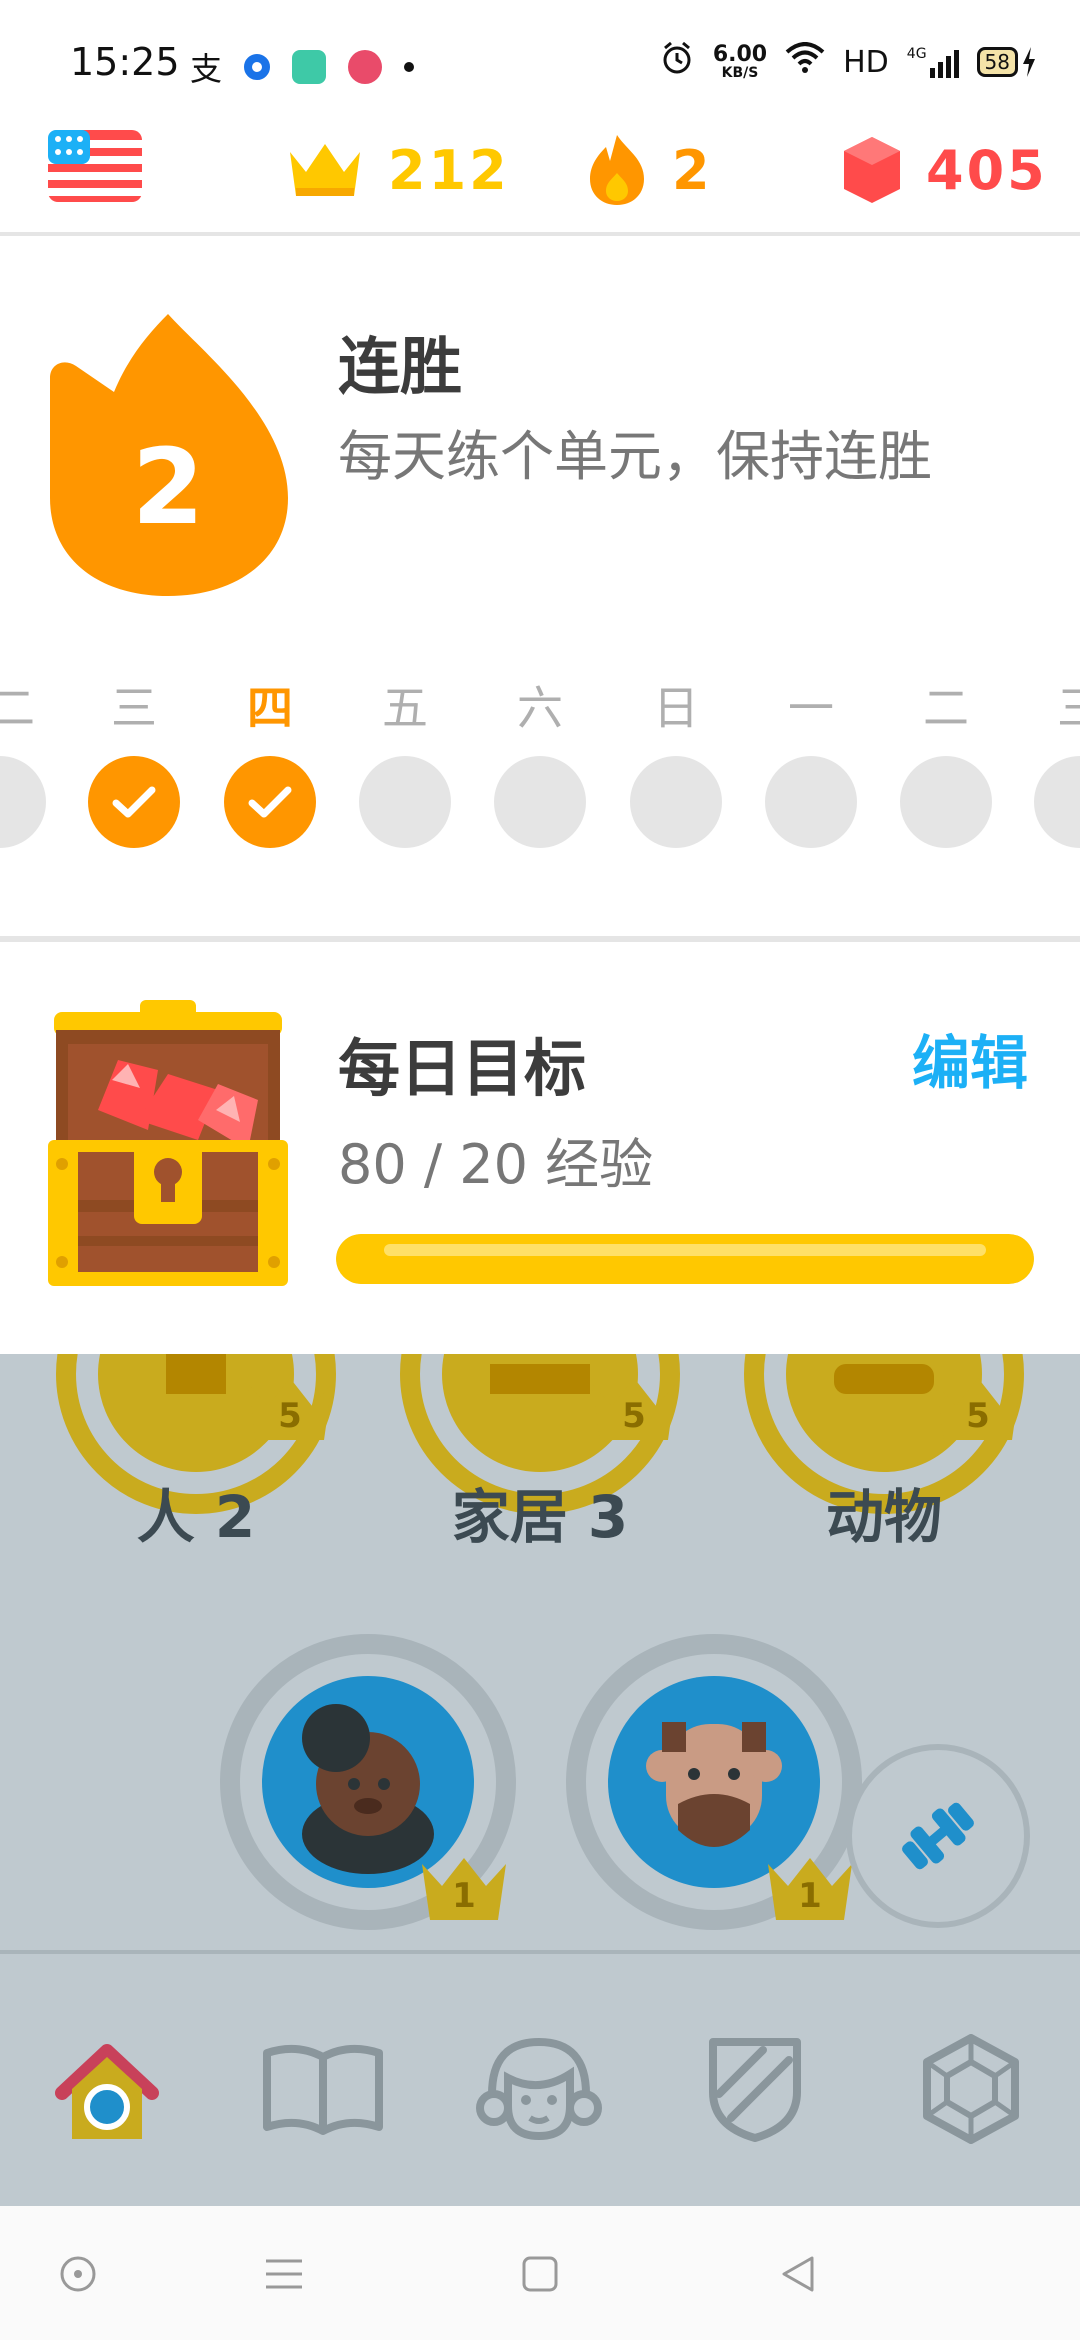 This screenshot has height=2340, width=1080. I want to click on tab-stories, so click(323, 2089).